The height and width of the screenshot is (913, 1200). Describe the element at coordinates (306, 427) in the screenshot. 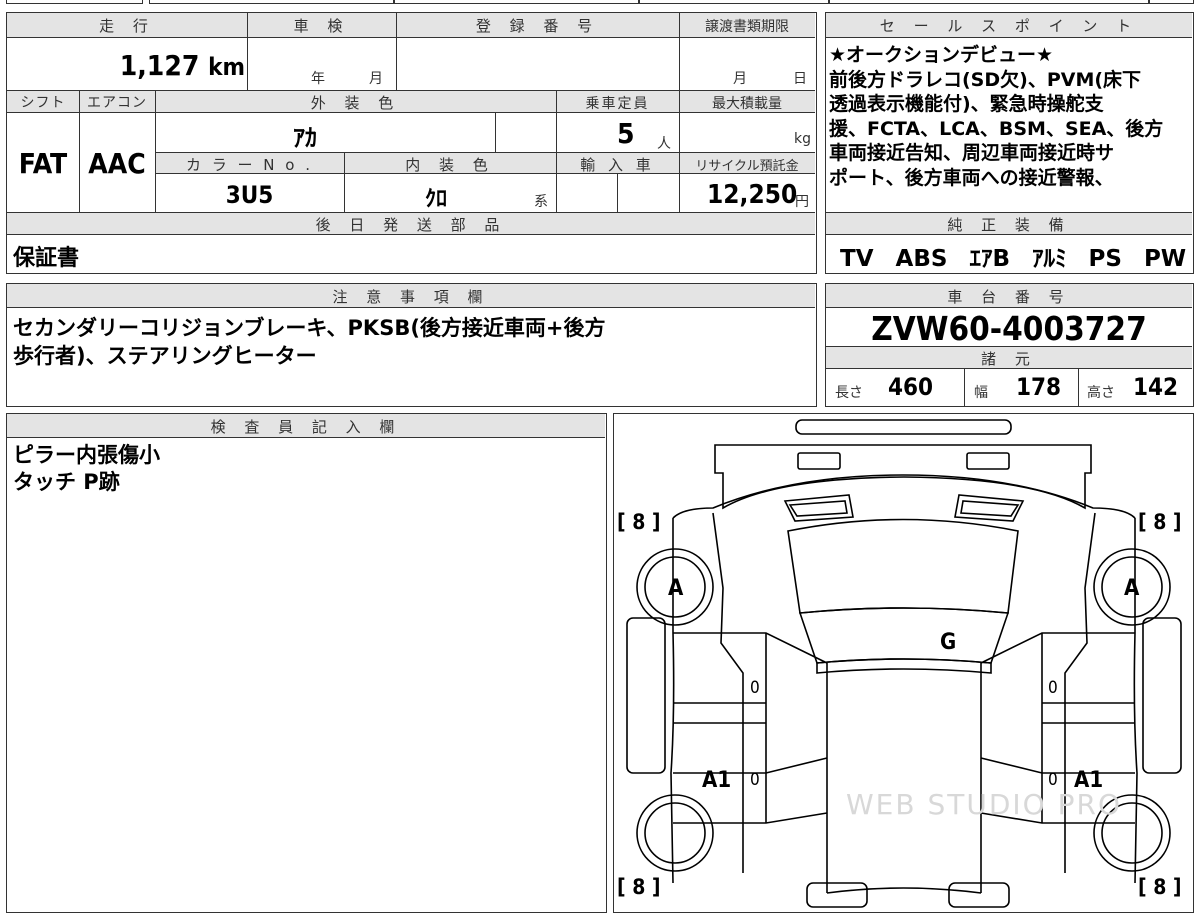

I see `inspector-header: 検 査 員 記 入 欄` at that location.